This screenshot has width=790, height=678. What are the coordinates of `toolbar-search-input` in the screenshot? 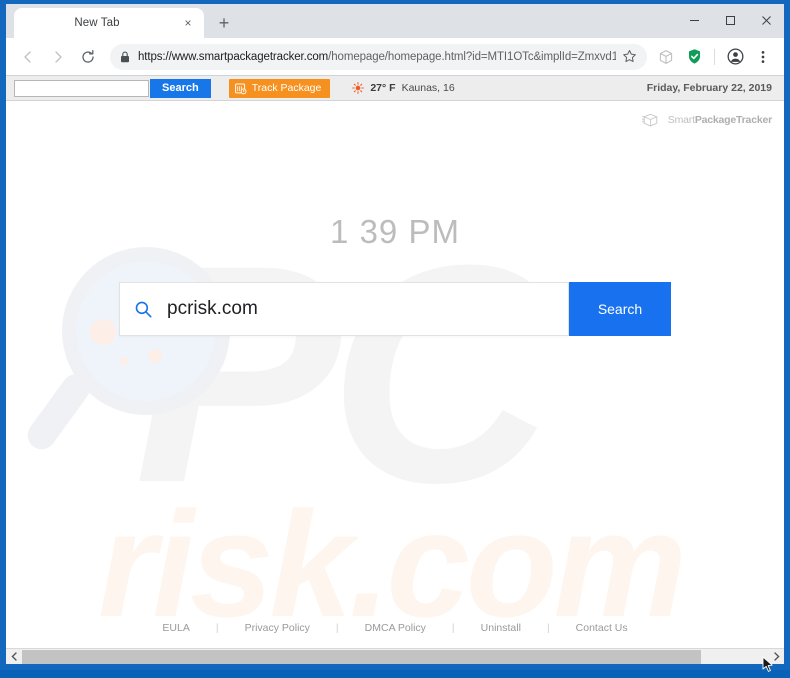 It's located at (89, 88).